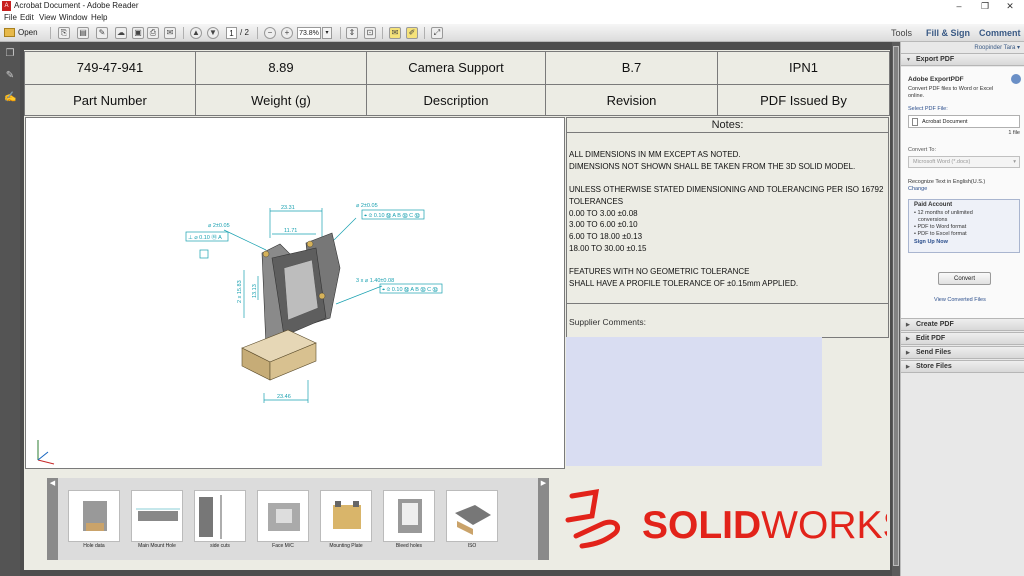 This screenshot has width=1024, height=576. Describe the element at coordinates (985, 6) in the screenshot. I see `restore-button: ❐` at that location.